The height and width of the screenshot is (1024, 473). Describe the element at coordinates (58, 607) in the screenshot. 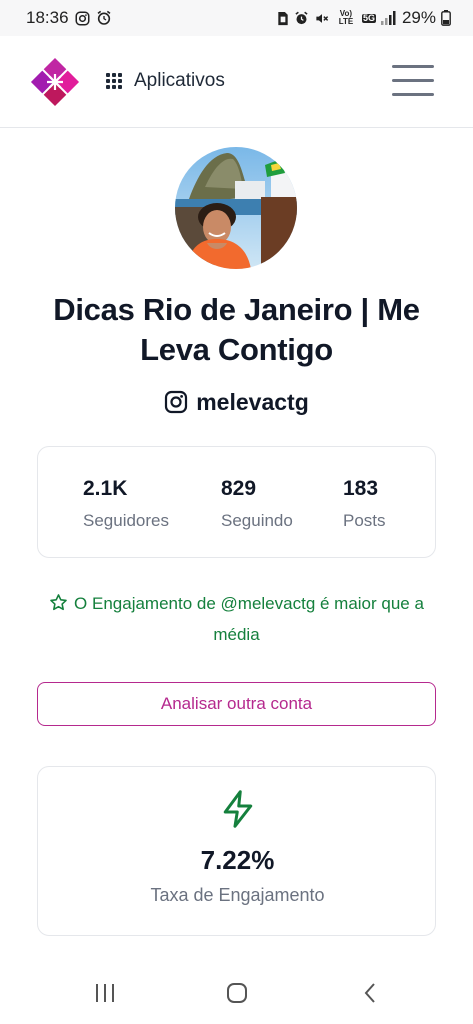

I see `star-icon` at that location.